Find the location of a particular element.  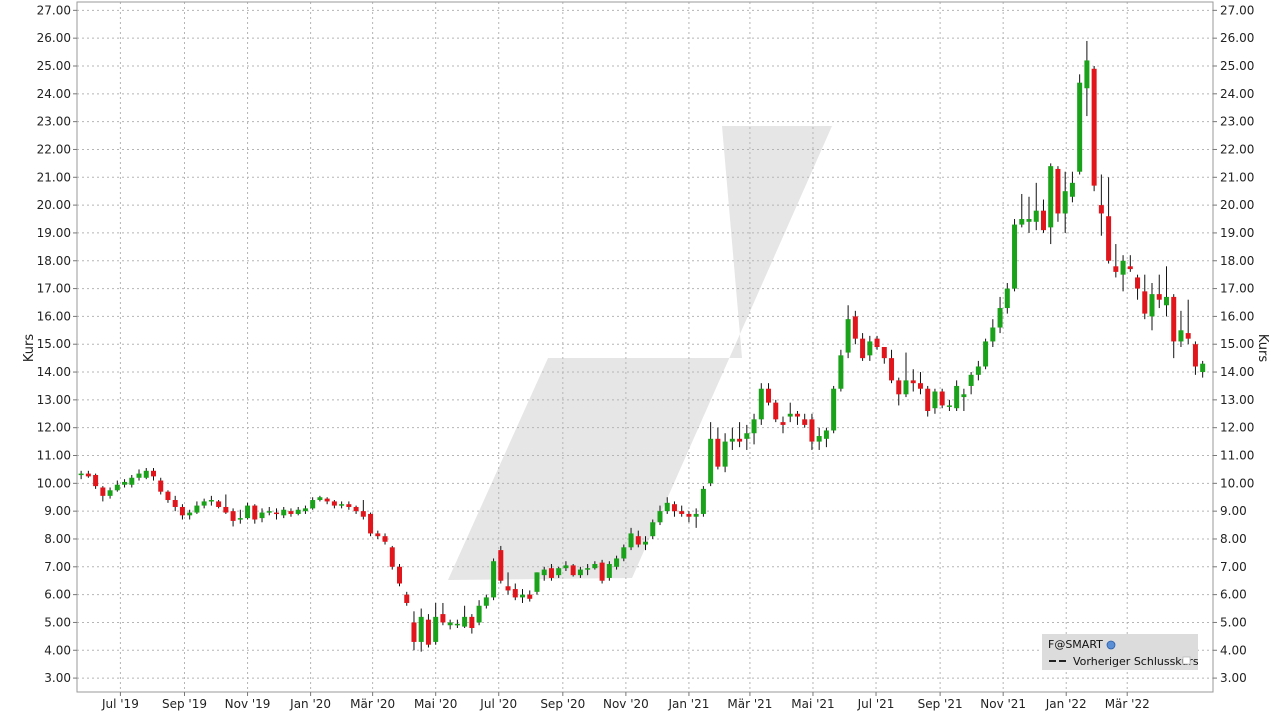

y-tick-label-right: 22.00 is located at coordinates (1237, 149).